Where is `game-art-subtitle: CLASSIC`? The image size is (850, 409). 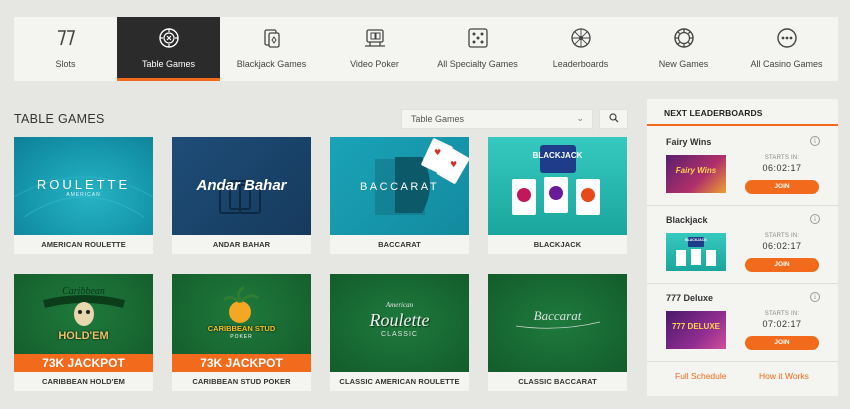
game-art-subtitle: CLASSIC is located at coordinates (399, 334).